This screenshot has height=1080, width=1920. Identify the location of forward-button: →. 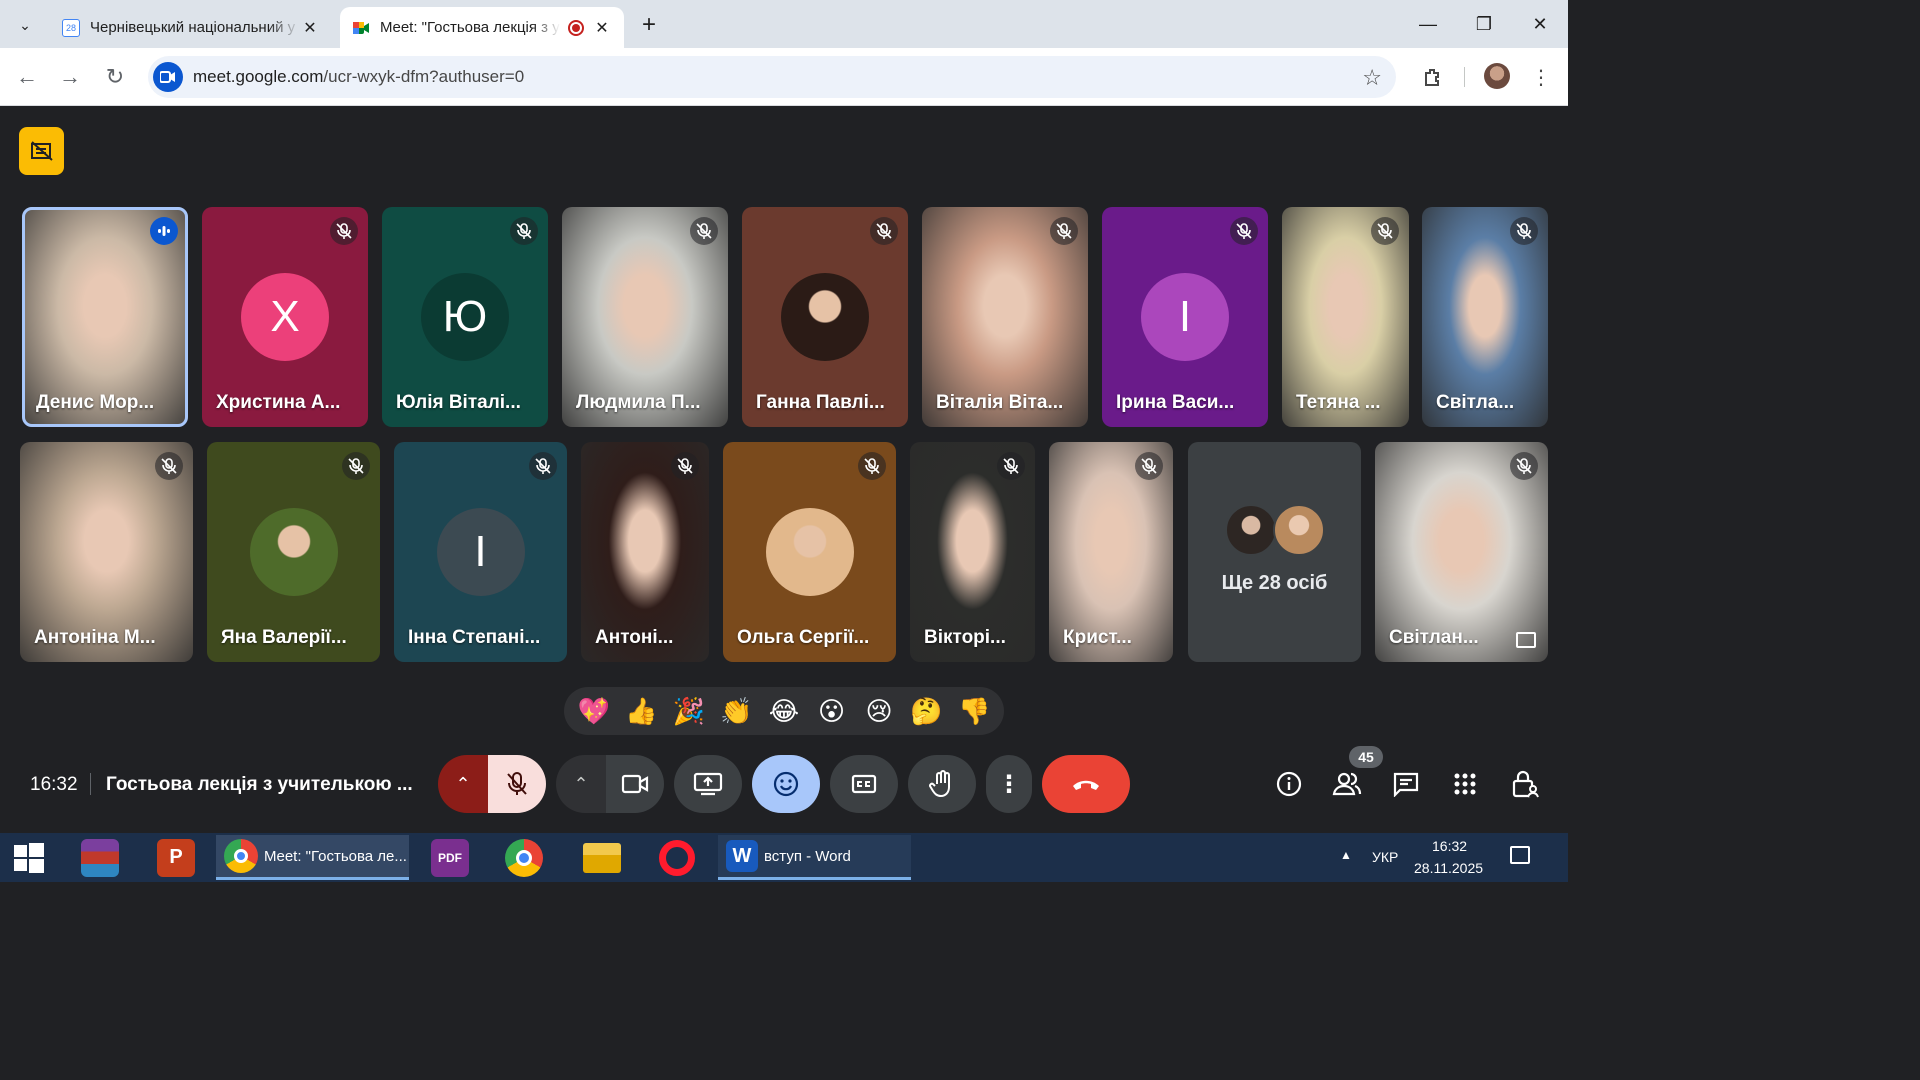
(70, 77).